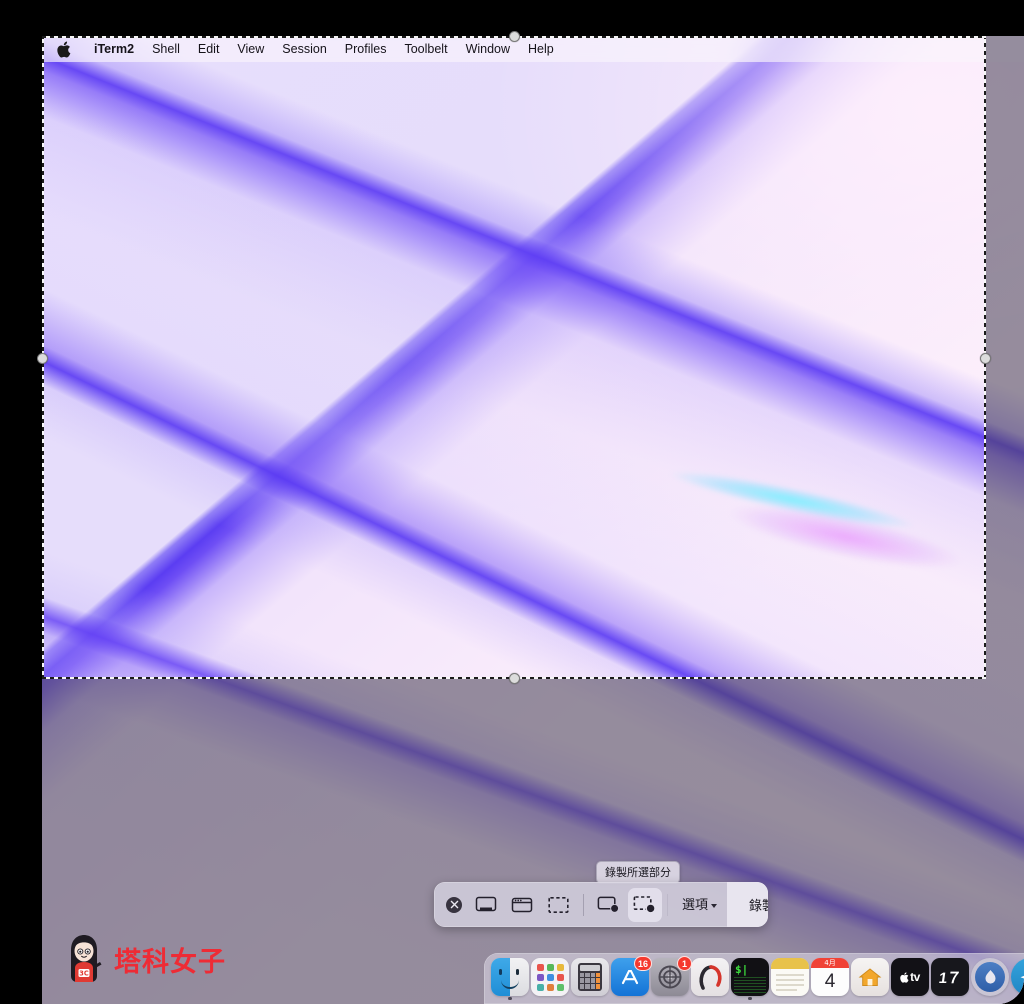  I want to click on calendar-day: 4, so click(830, 981).